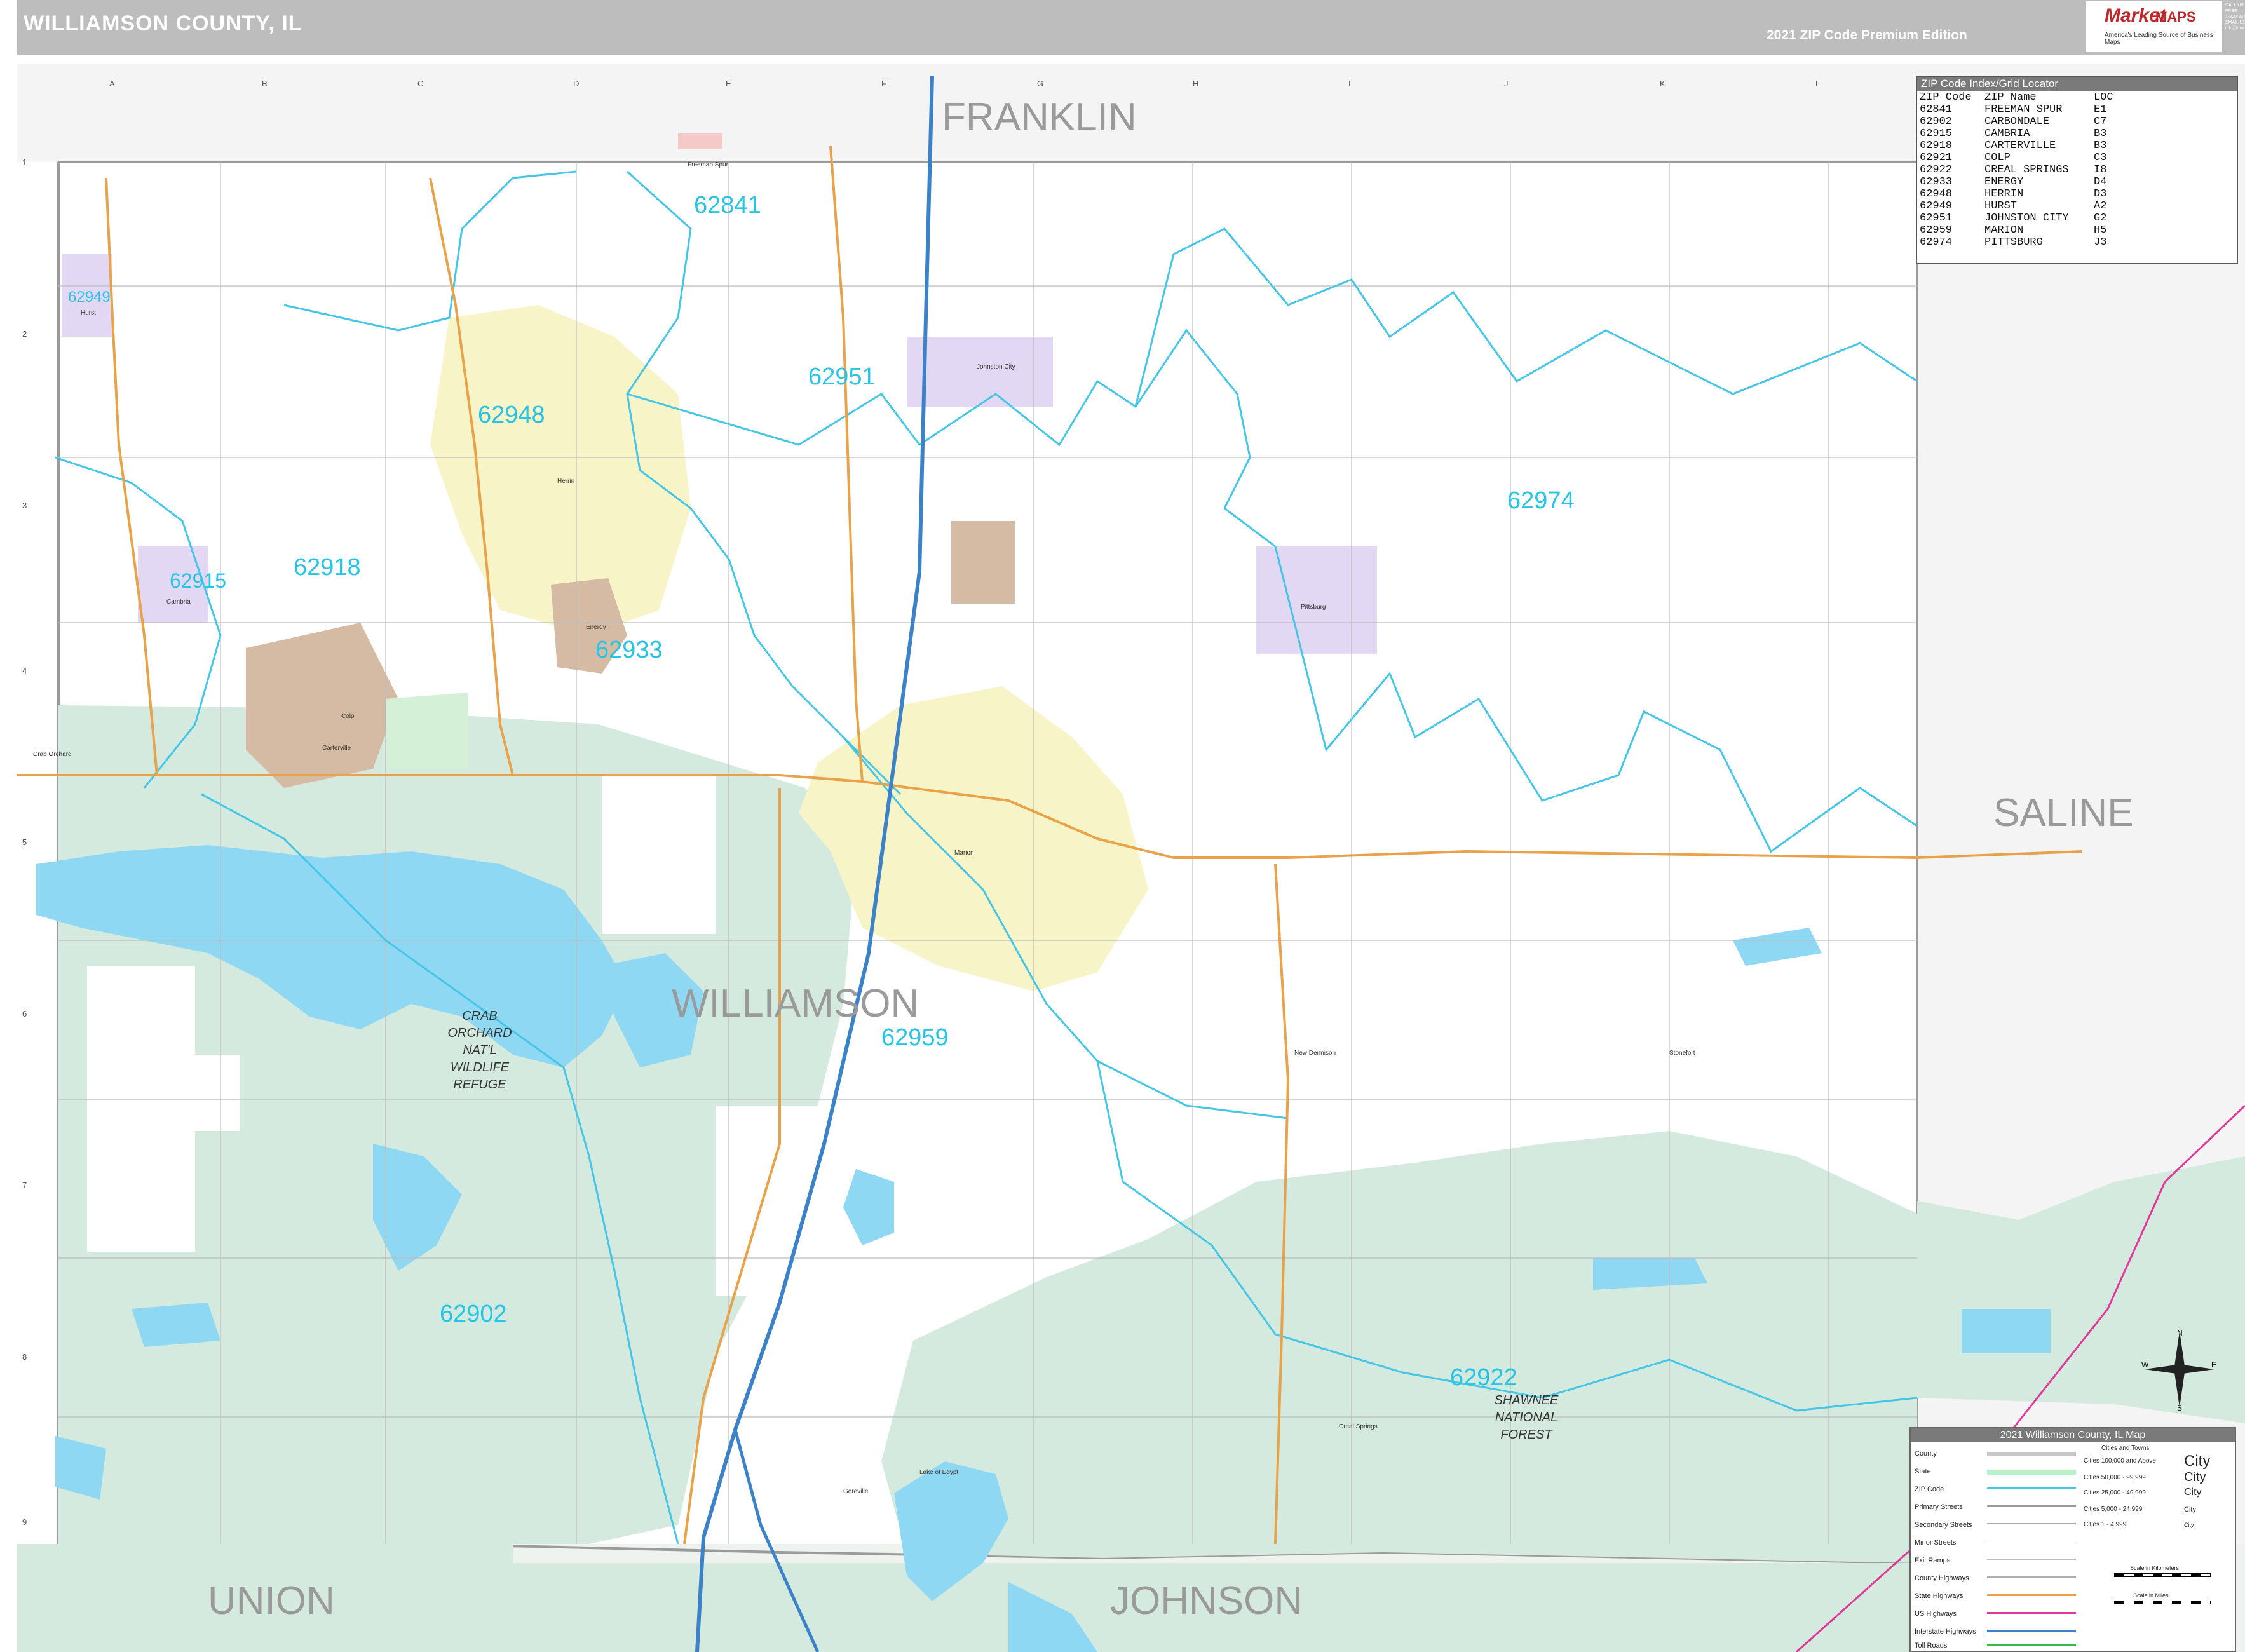 This screenshot has height=1652, width=2245. What do you see at coordinates (2026, 218) in the screenshot?
I see `zip-name-cell: JOHNSTON CITY` at bounding box center [2026, 218].